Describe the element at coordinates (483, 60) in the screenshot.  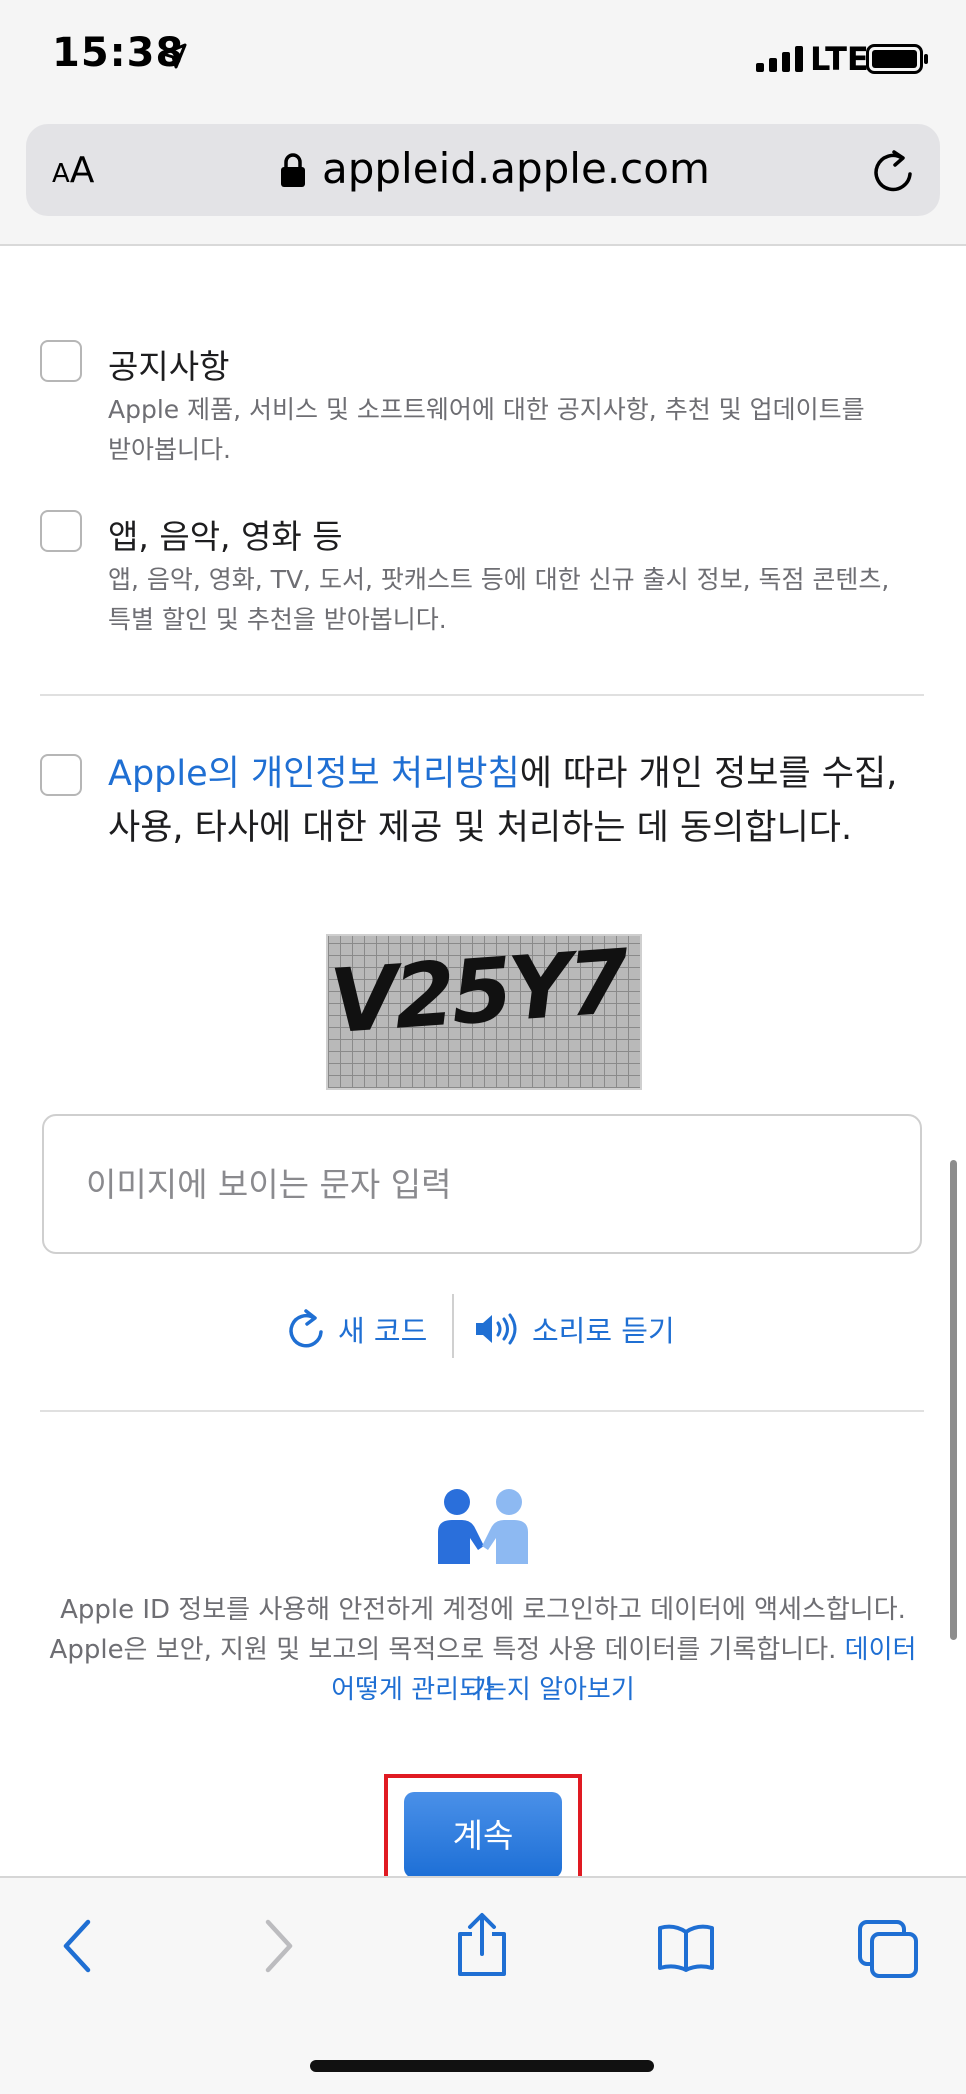
I see `status-bar: 15:38 LTE` at that location.